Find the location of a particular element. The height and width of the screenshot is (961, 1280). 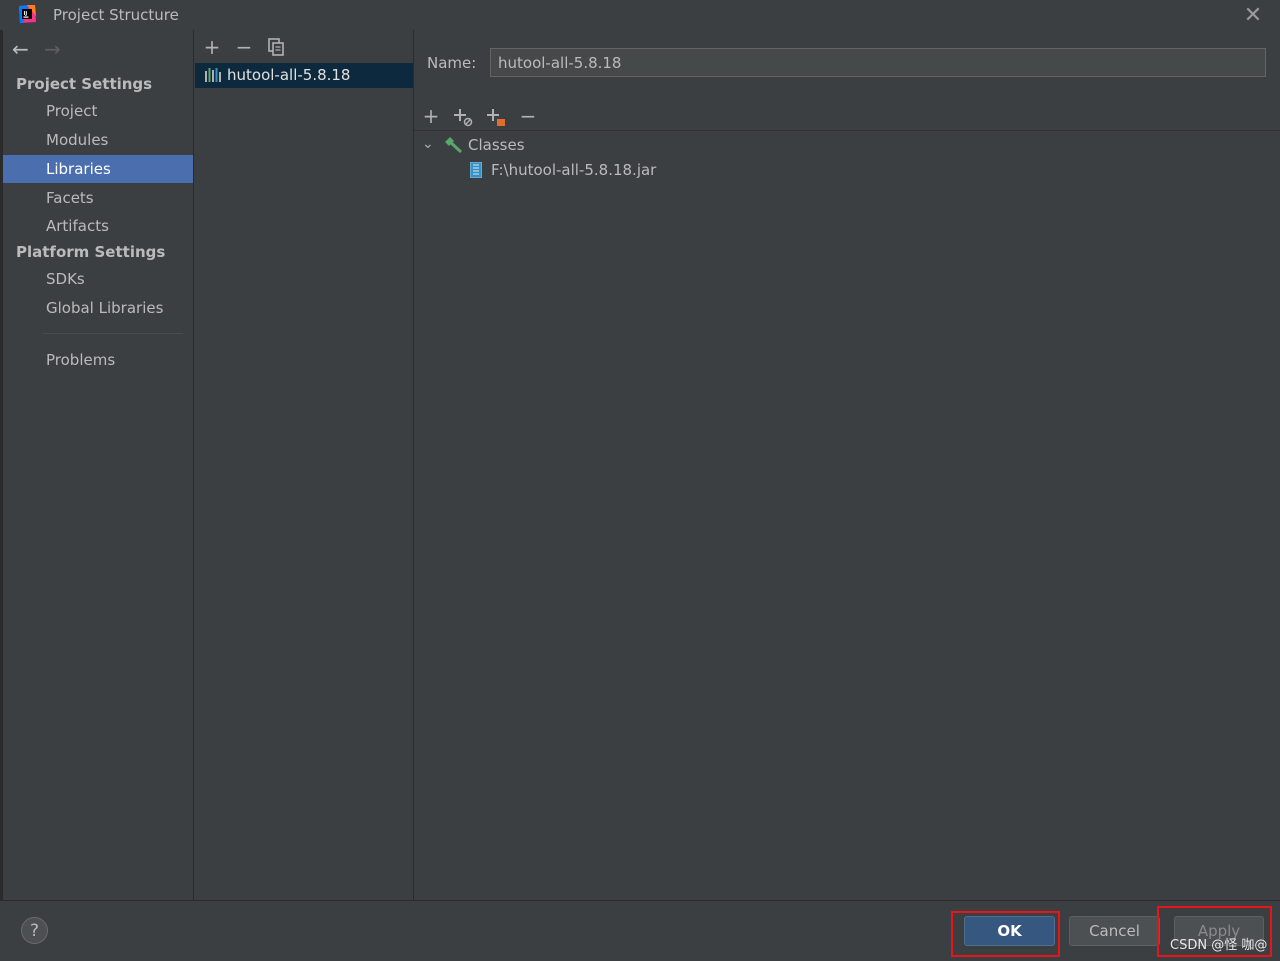

tree-node-classes: Classes is located at coordinates (496, 145).